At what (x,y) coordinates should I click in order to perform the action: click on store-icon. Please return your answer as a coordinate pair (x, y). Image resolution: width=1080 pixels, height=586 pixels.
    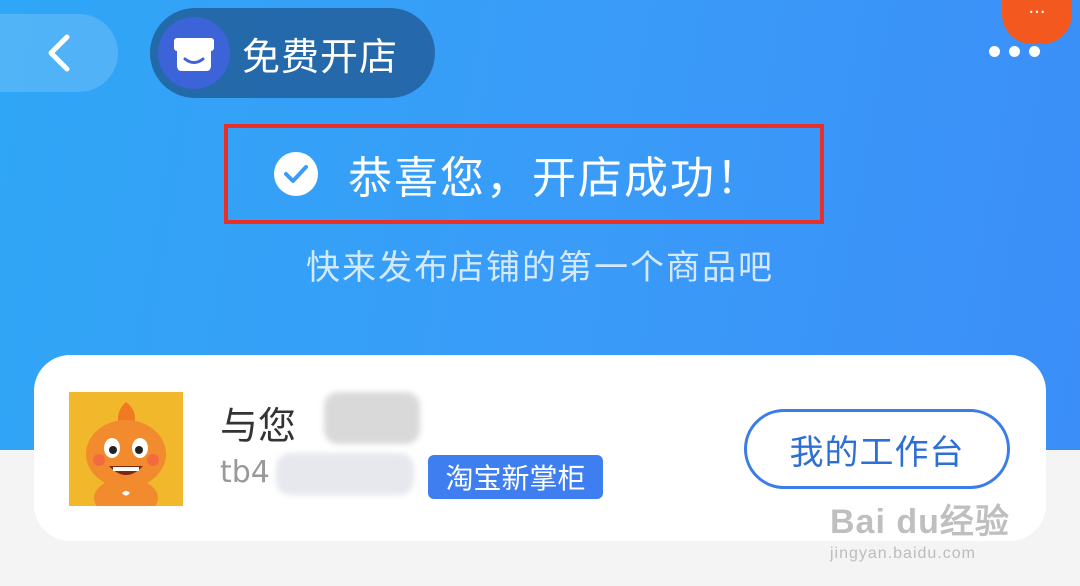
    Looking at the image, I should click on (194, 53).